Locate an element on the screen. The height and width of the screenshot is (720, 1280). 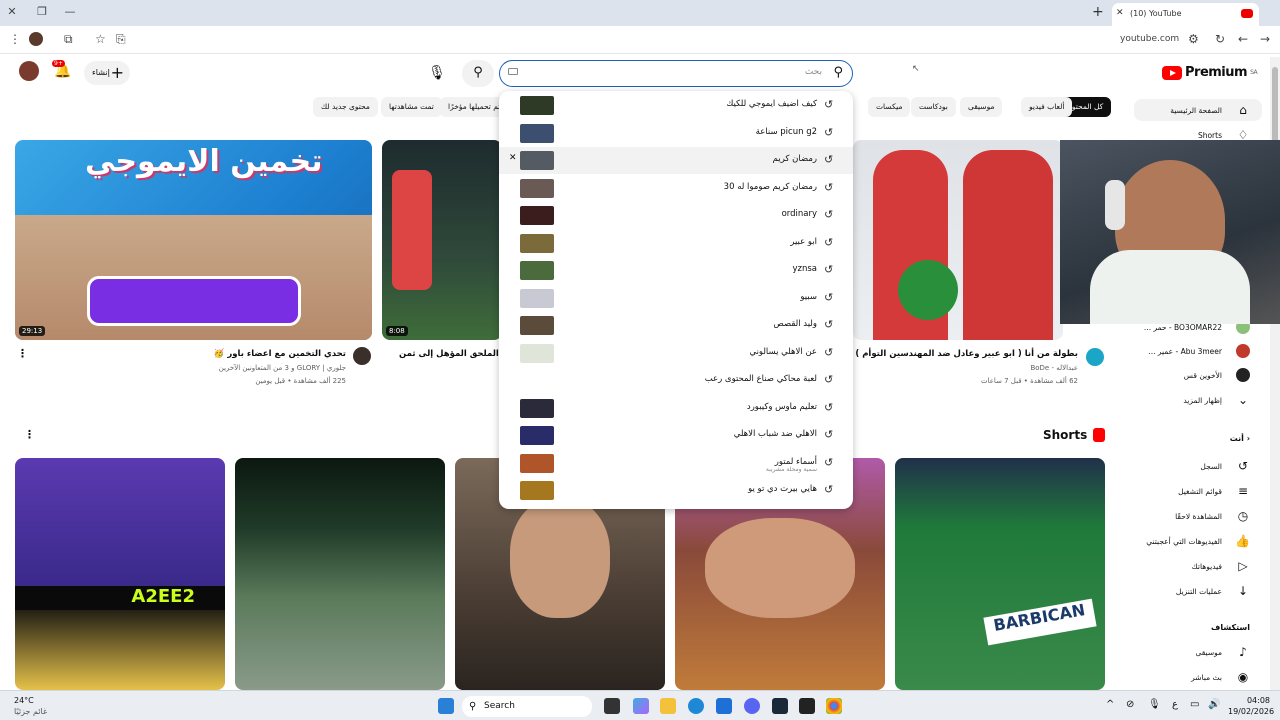
app-icon is located at coordinates (807, 706).